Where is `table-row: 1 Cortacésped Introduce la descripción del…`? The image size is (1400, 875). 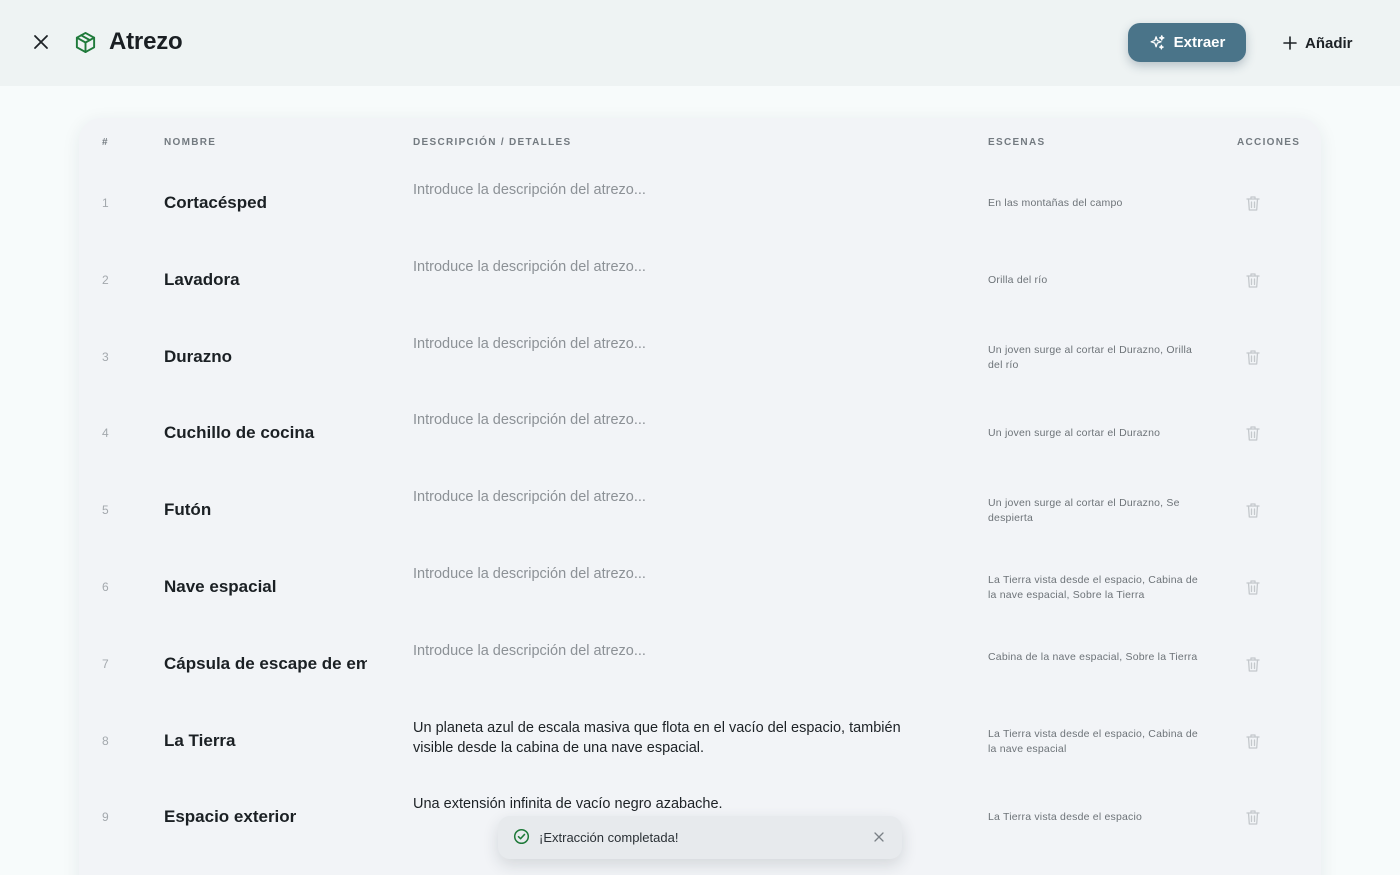
table-row: 1 Cortacésped Introduce la descripción del… is located at coordinates (700, 203).